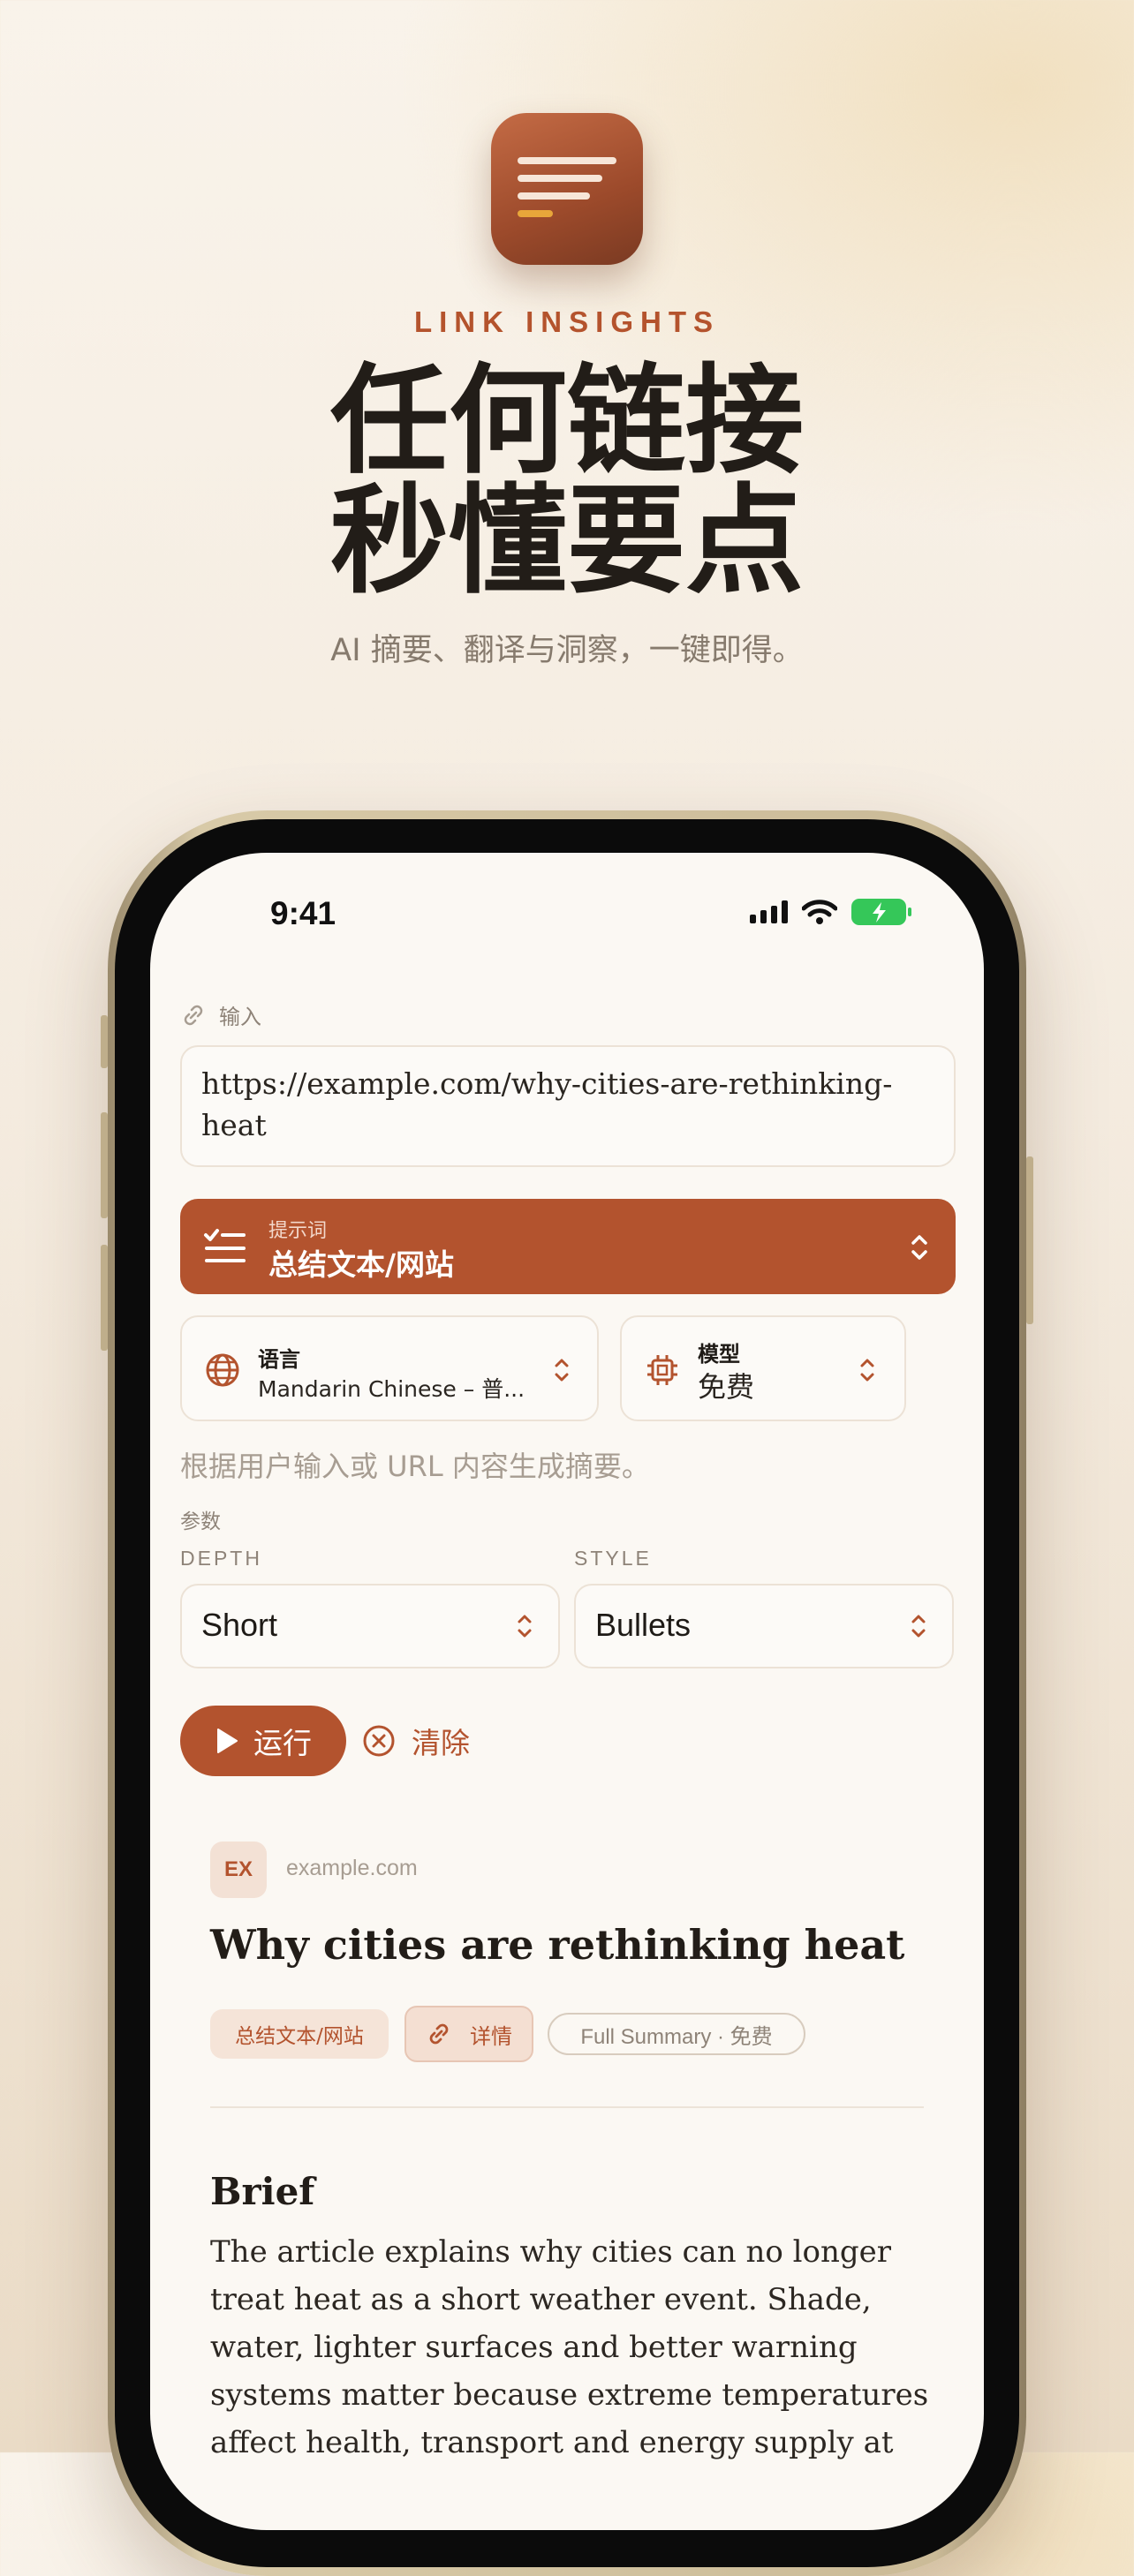 The image size is (1134, 2576). Describe the element at coordinates (298, 1231) in the screenshot. I see `prompt-small-label: 提示词` at that location.